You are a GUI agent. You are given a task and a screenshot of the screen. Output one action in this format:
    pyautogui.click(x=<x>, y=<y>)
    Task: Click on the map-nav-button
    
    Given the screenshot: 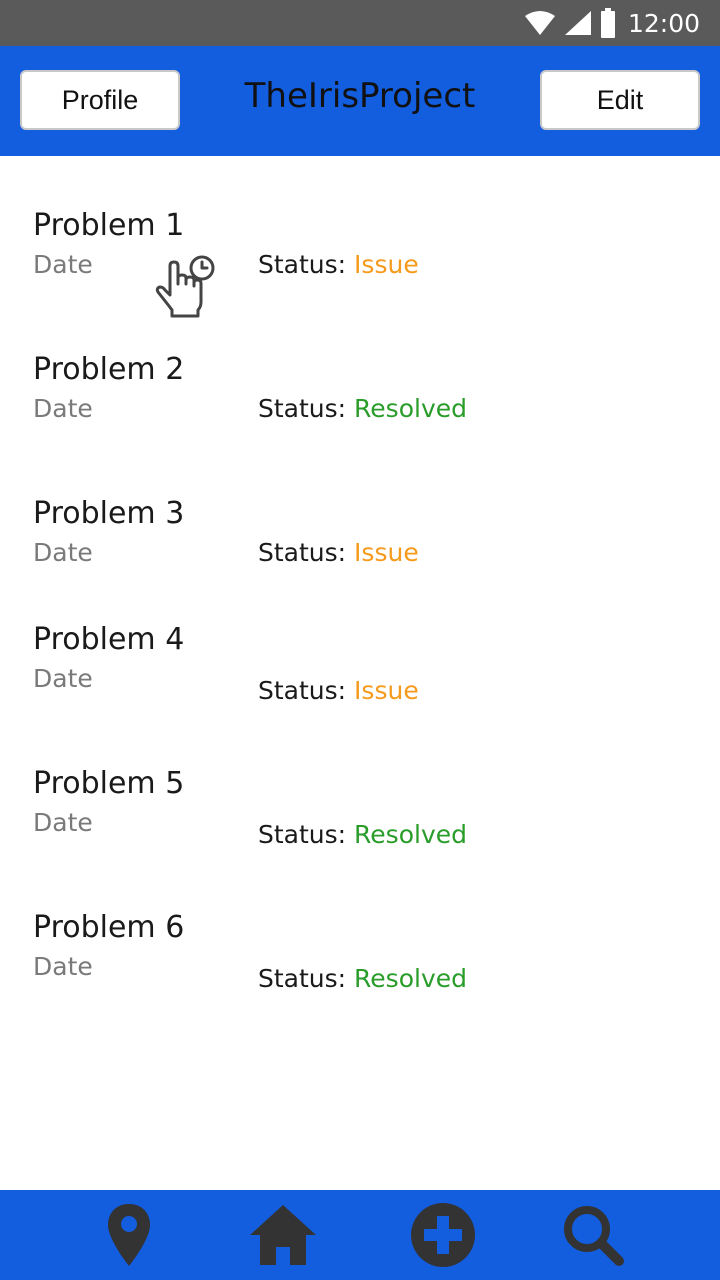 What is the action you would take?
    pyautogui.click(x=129, y=1235)
    